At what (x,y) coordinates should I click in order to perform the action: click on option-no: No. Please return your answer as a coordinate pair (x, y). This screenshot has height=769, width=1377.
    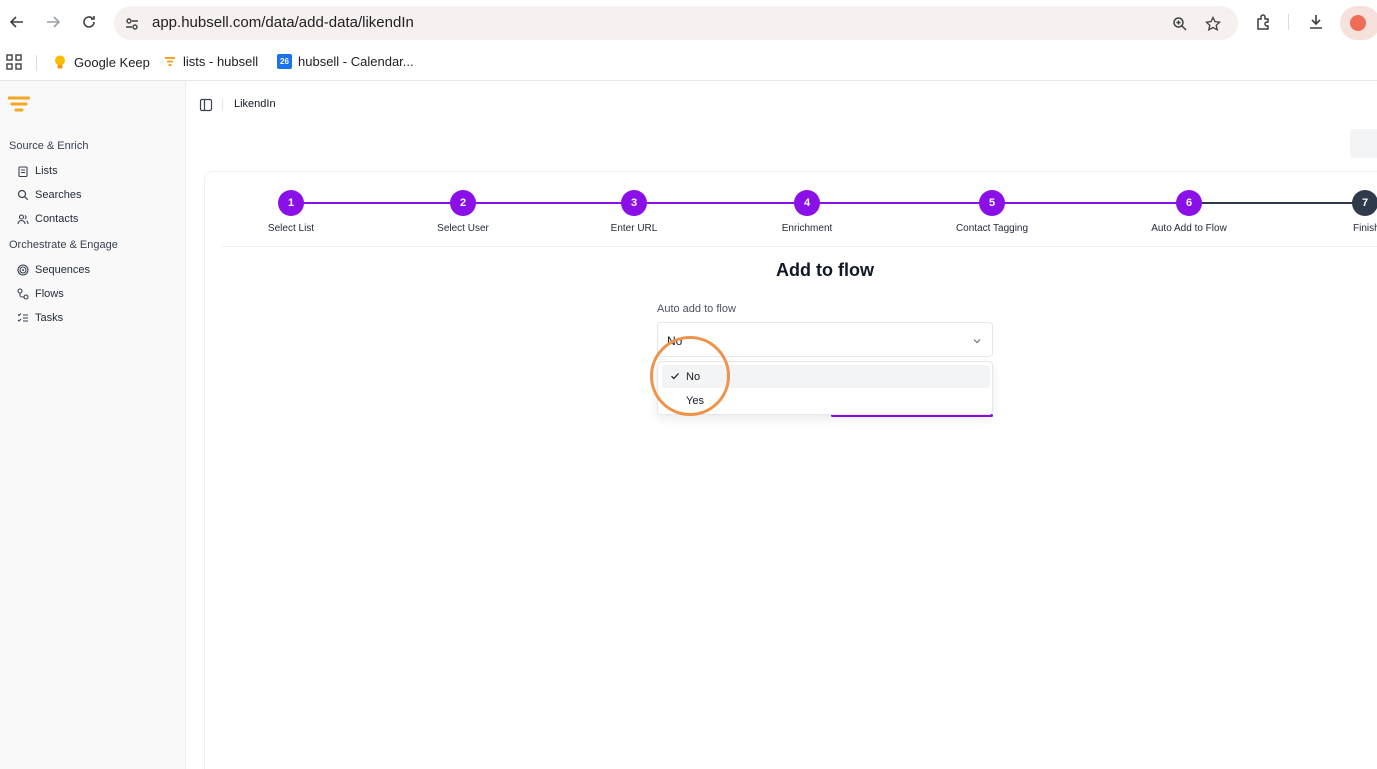
    Looking at the image, I should click on (826, 376).